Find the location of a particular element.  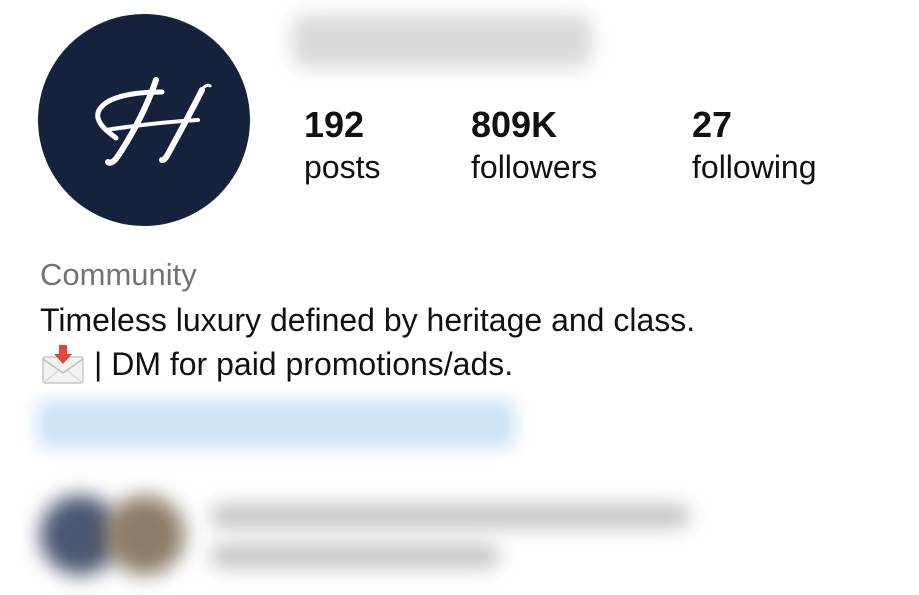

profile-category: Community is located at coordinates (118, 274).